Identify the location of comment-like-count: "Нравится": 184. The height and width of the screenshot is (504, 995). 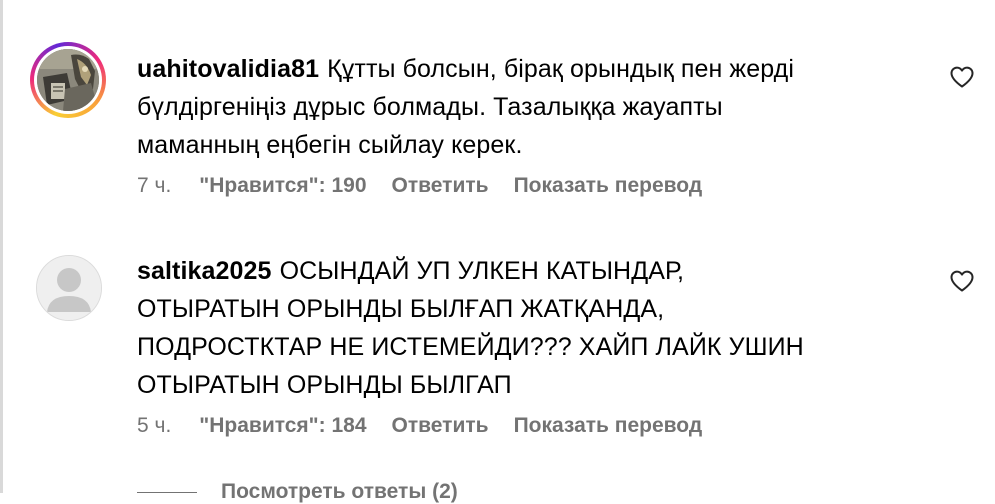
(282, 426).